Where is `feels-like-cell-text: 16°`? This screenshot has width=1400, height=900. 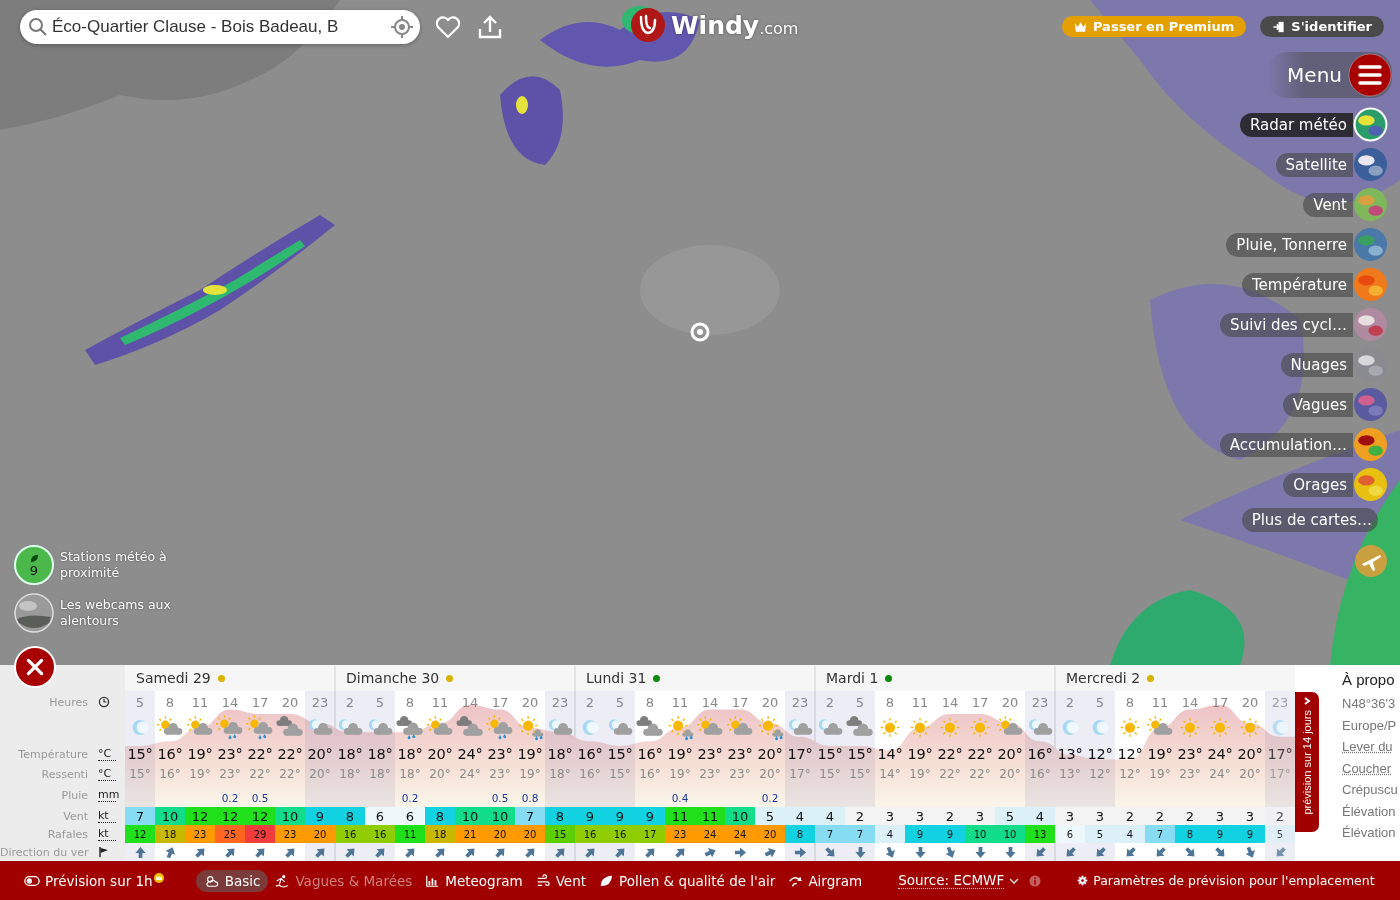 feels-like-cell-text: 16° is located at coordinates (650, 774).